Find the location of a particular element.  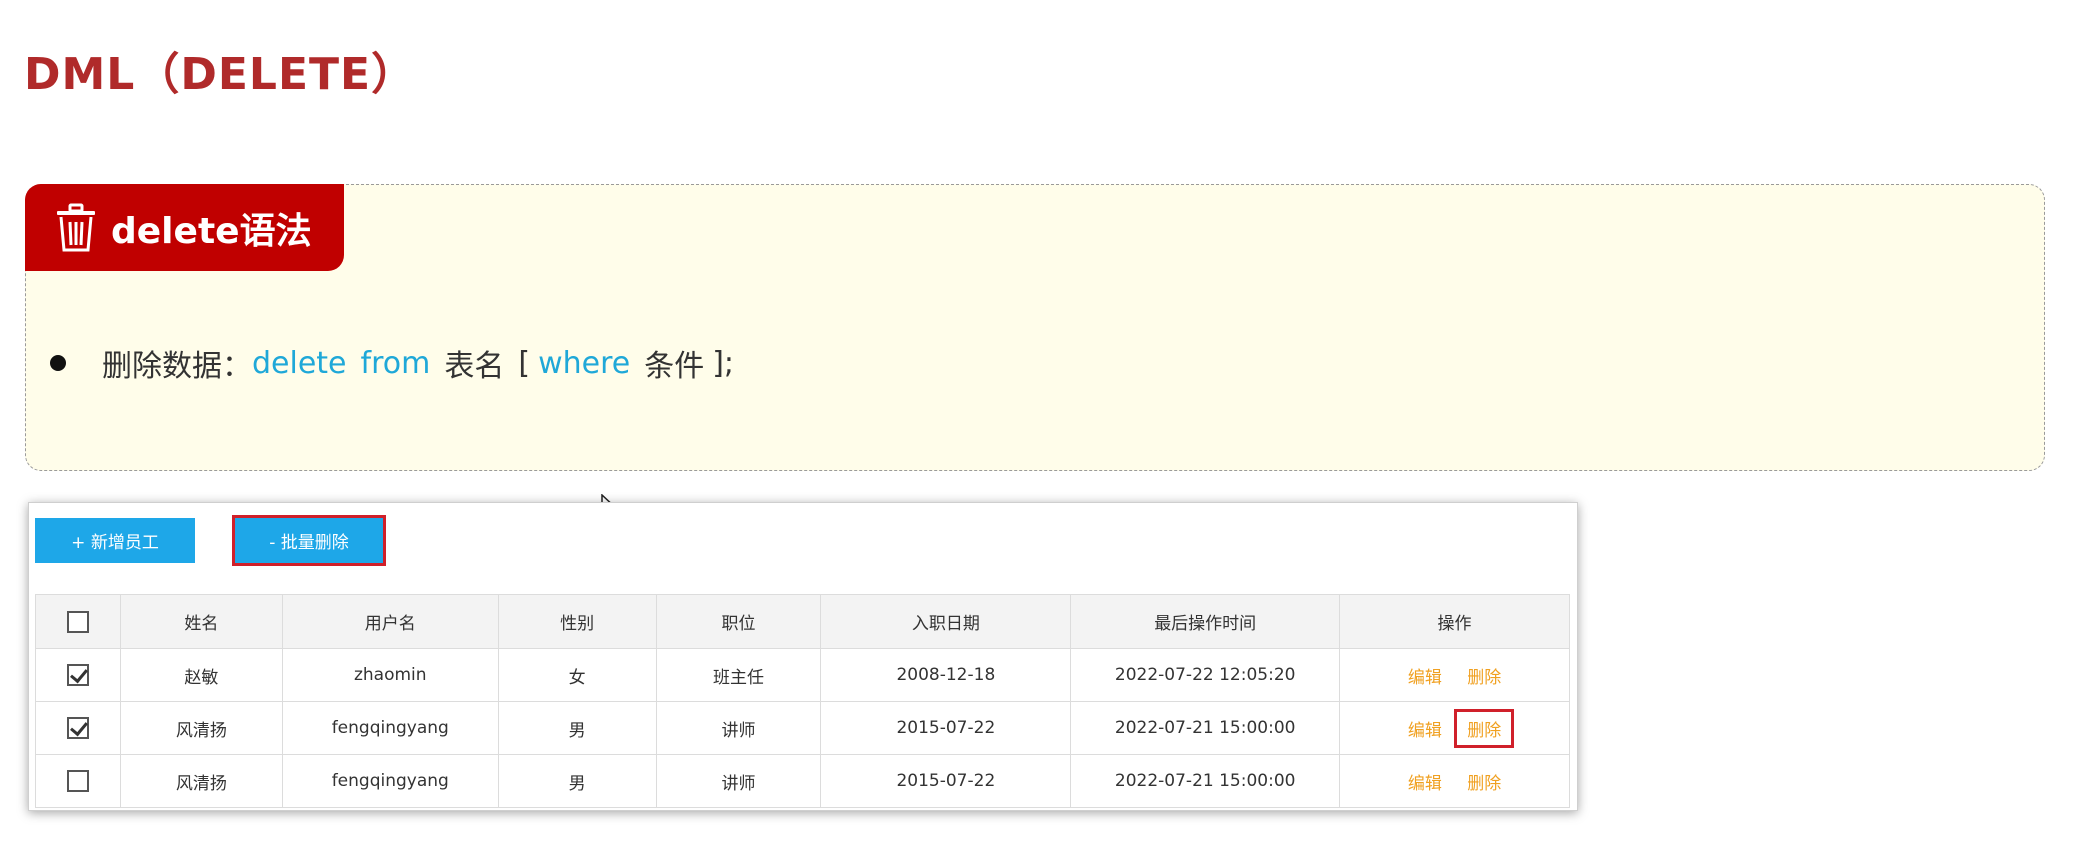

select-all-cell is located at coordinates (78, 621).